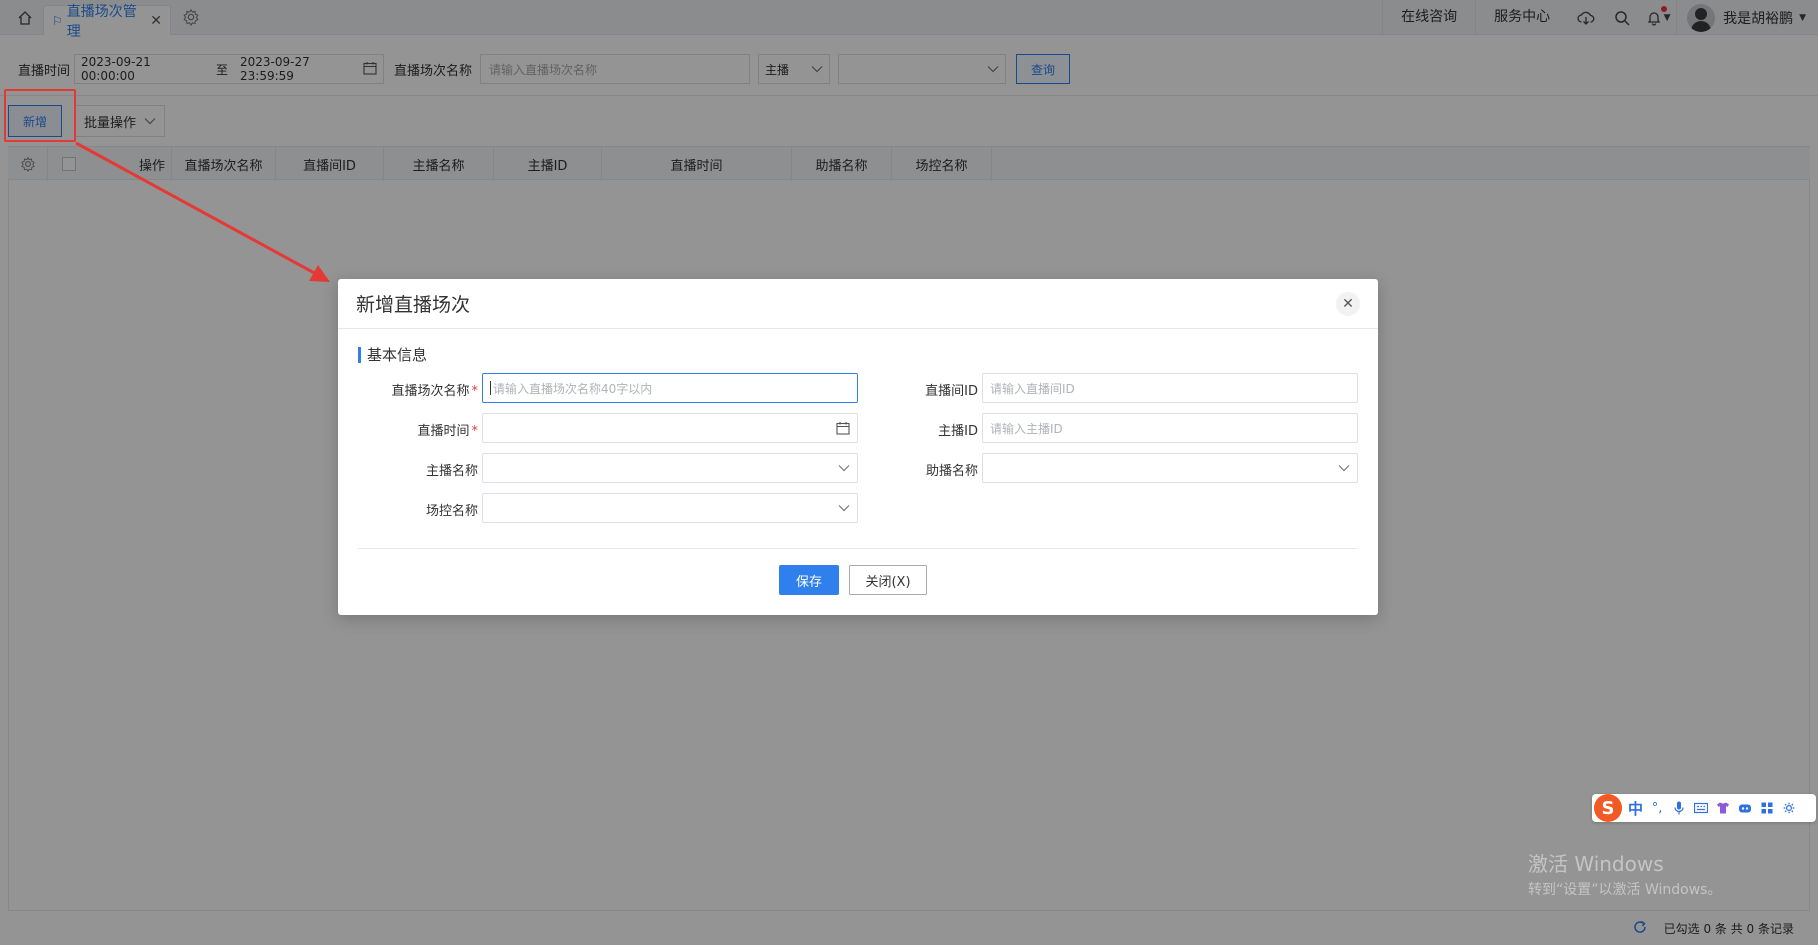 The height and width of the screenshot is (945, 1818). I want to click on ime-toolbar: S 中 °,, so click(1704, 808).